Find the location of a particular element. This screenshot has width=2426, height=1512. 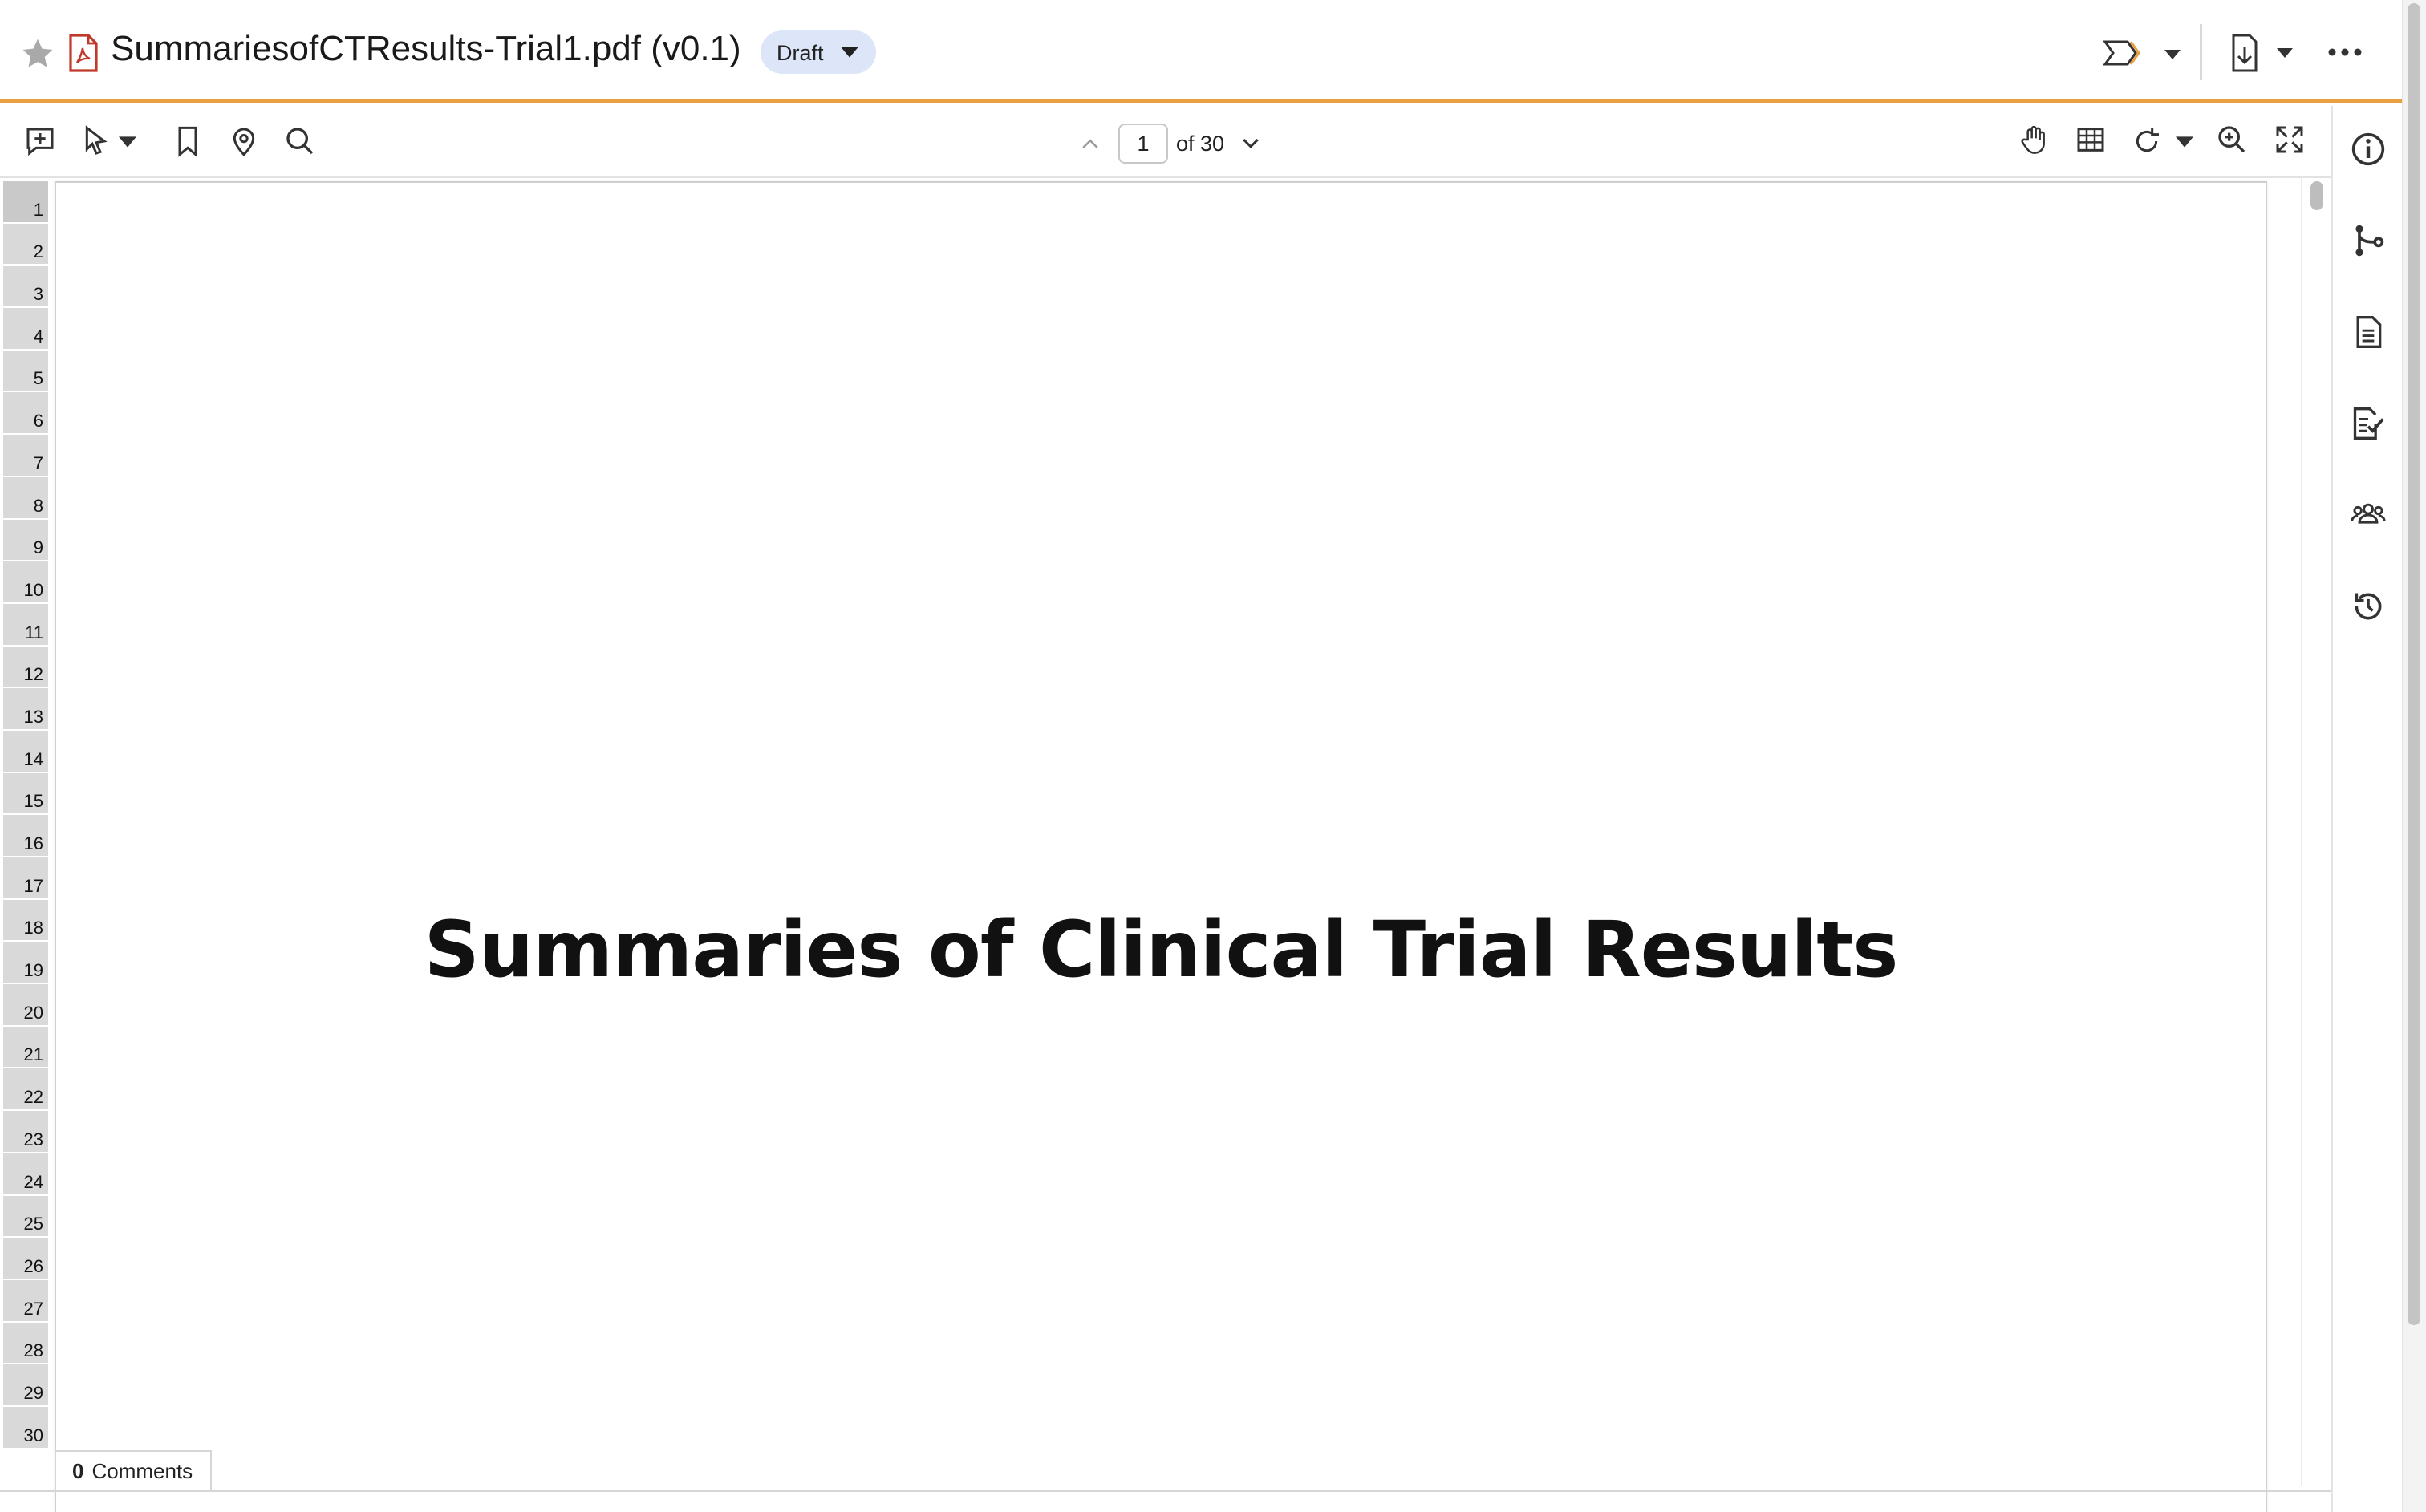

line-number: 21 is located at coordinates (25, 1047).